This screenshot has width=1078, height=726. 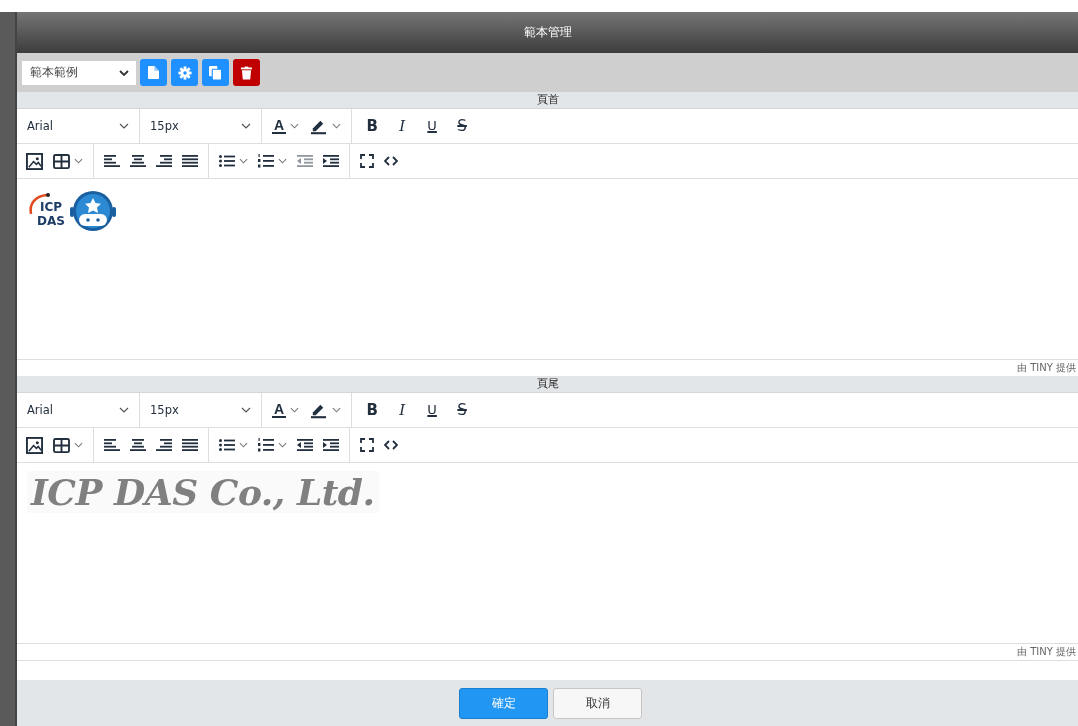 I want to click on new-file-button, so click(x=153, y=72).